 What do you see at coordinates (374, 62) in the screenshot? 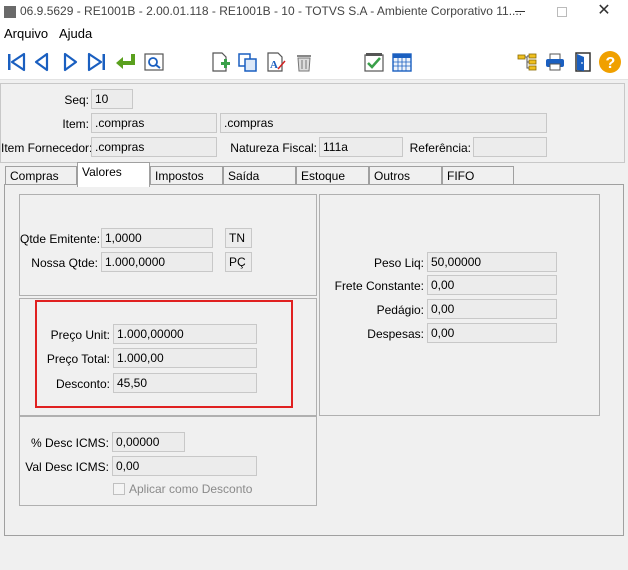
I see `confirm-icon` at bounding box center [374, 62].